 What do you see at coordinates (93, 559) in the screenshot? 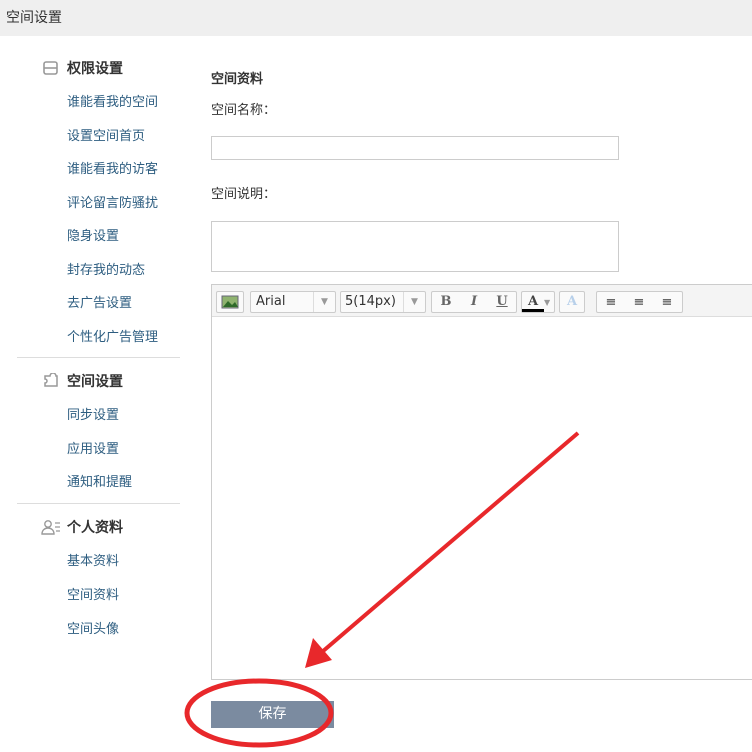
I see `sidebar-item: 基本资料` at bounding box center [93, 559].